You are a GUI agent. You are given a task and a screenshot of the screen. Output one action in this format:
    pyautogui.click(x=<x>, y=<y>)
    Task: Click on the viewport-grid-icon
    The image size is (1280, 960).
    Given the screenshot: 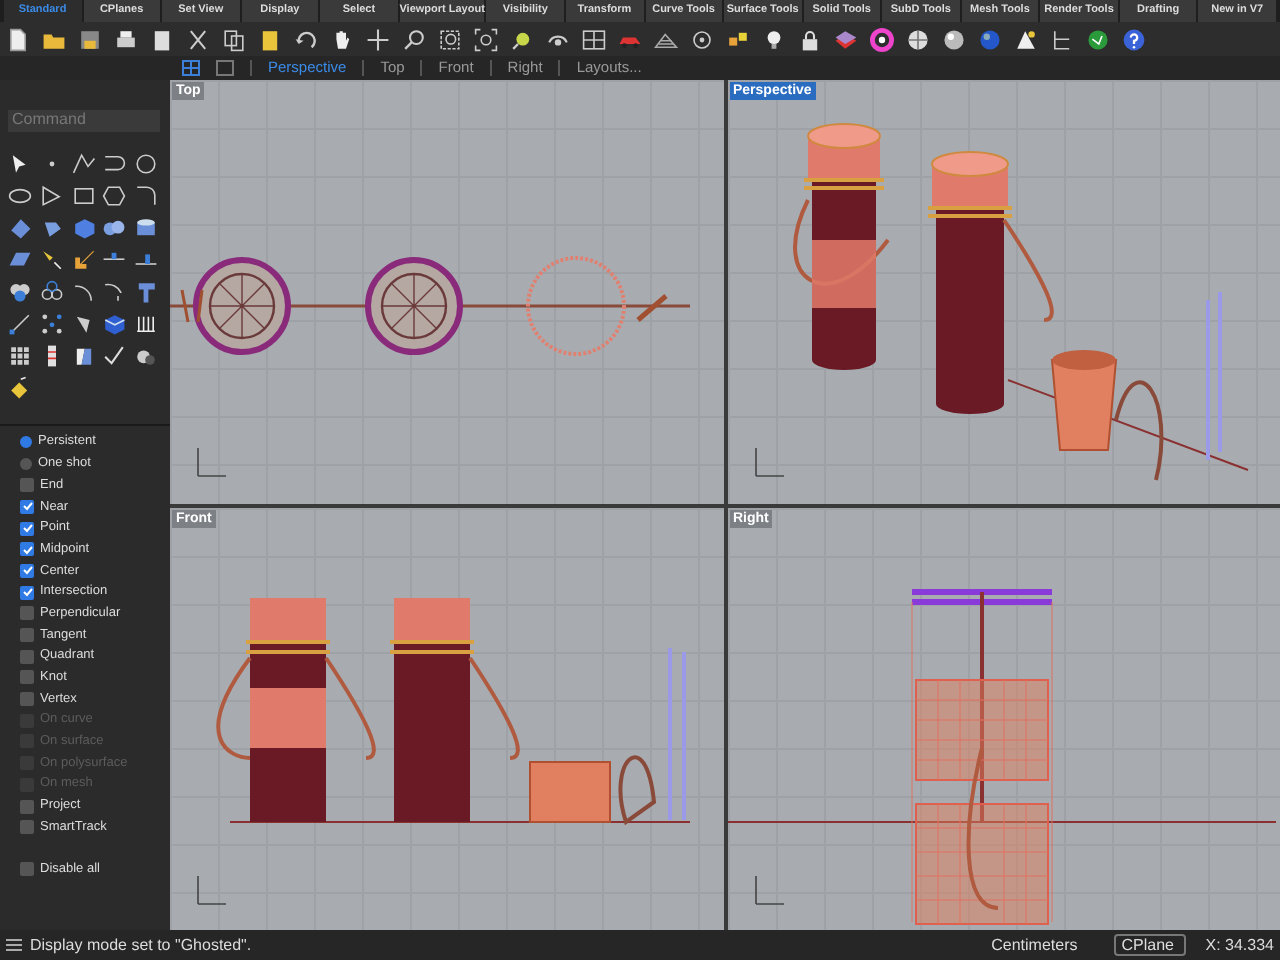 What is the action you would take?
    pyautogui.click(x=594, y=39)
    